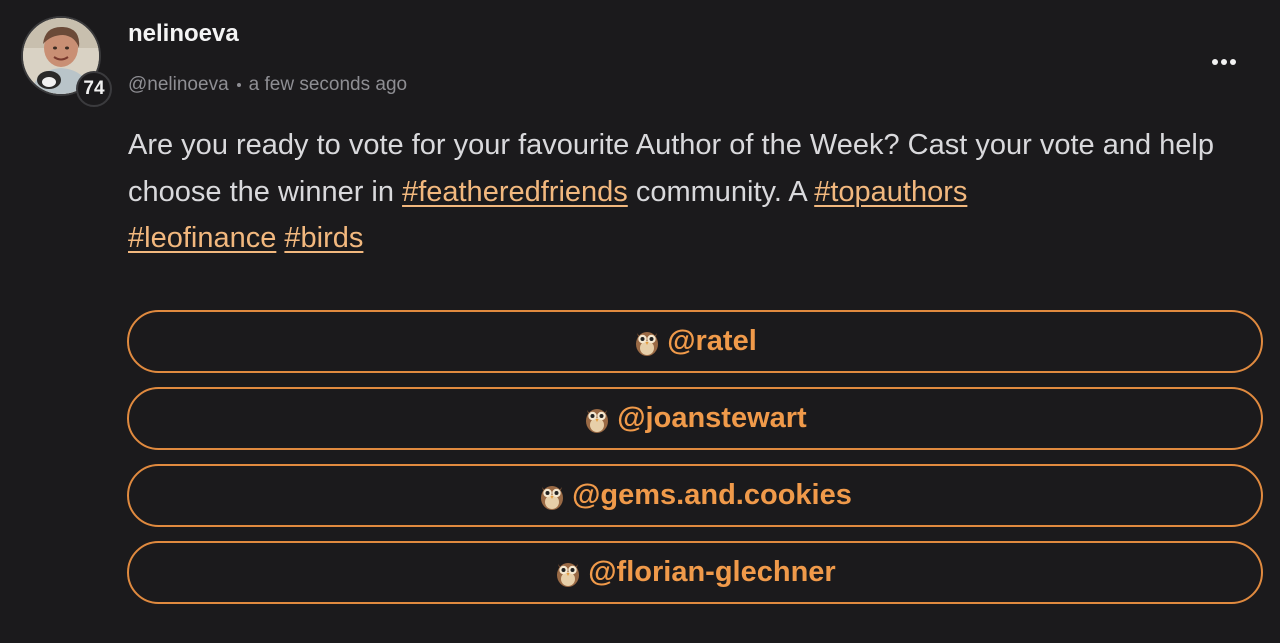 Image resolution: width=1280 pixels, height=643 pixels. Describe the element at coordinates (94, 89) in the screenshot. I see `reputation-badge: 74` at that location.